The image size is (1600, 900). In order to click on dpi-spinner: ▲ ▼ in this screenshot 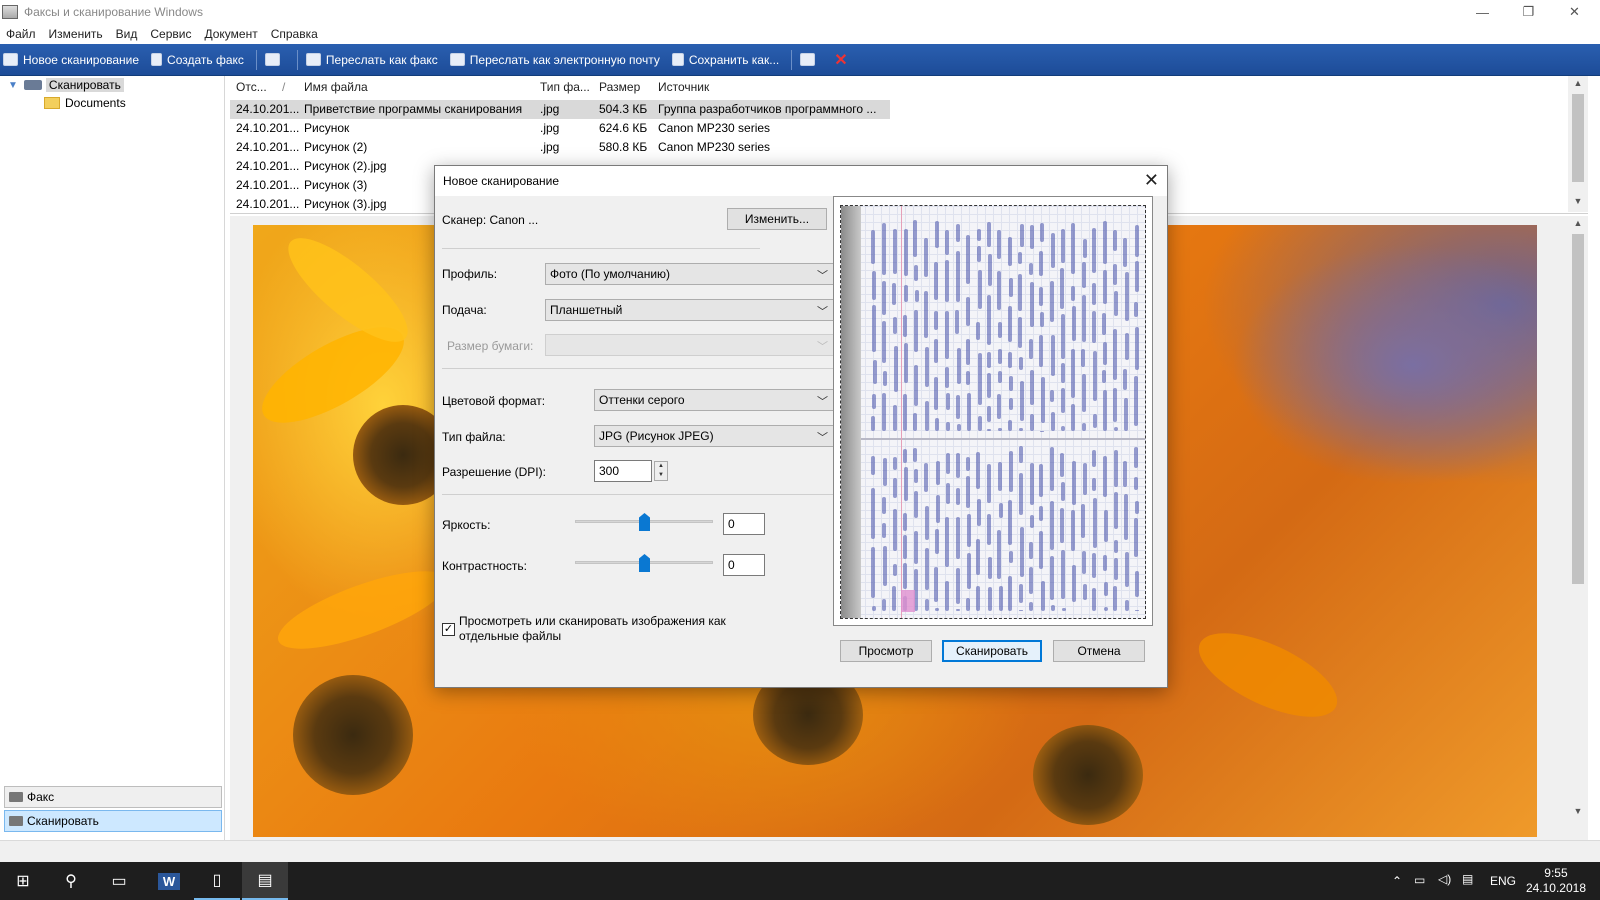, I will do `click(661, 471)`.